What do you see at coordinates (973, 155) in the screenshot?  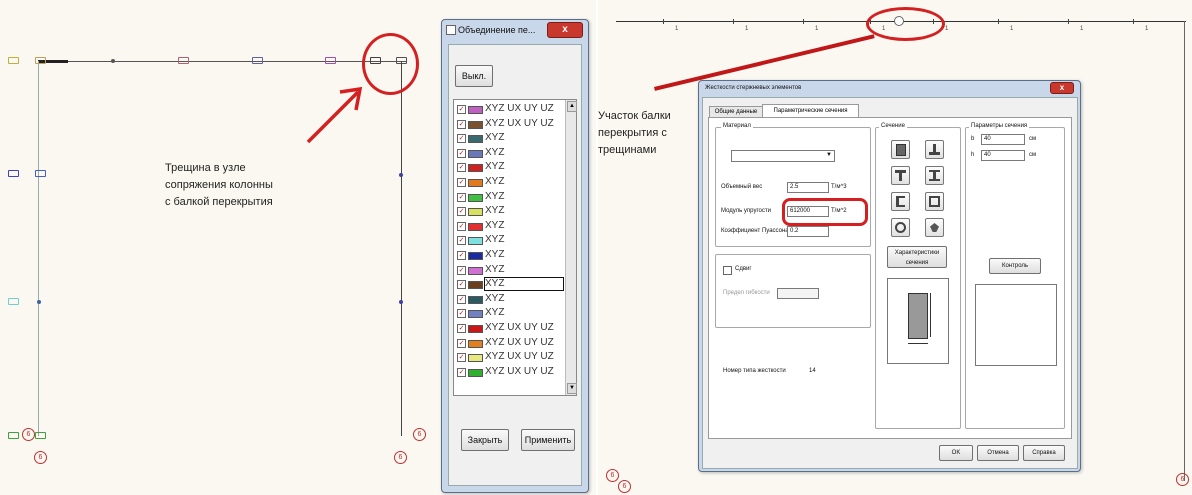 I see `h-label: h` at bounding box center [973, 155].